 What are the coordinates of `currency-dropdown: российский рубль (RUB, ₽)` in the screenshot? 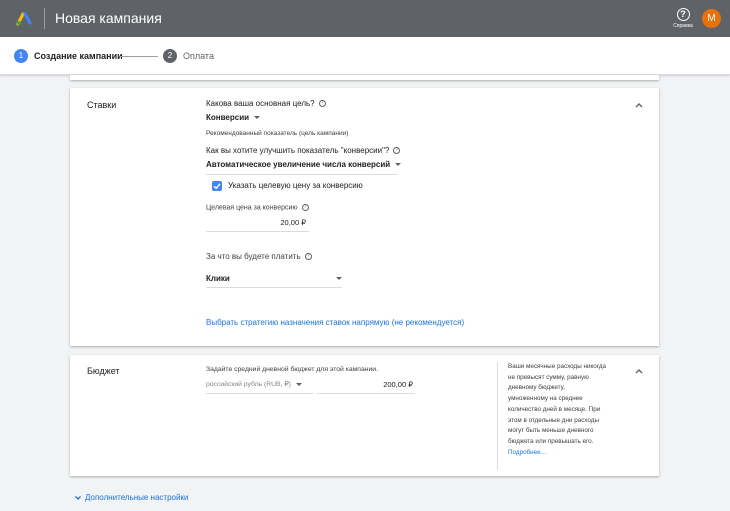 It's located at (254, 384).